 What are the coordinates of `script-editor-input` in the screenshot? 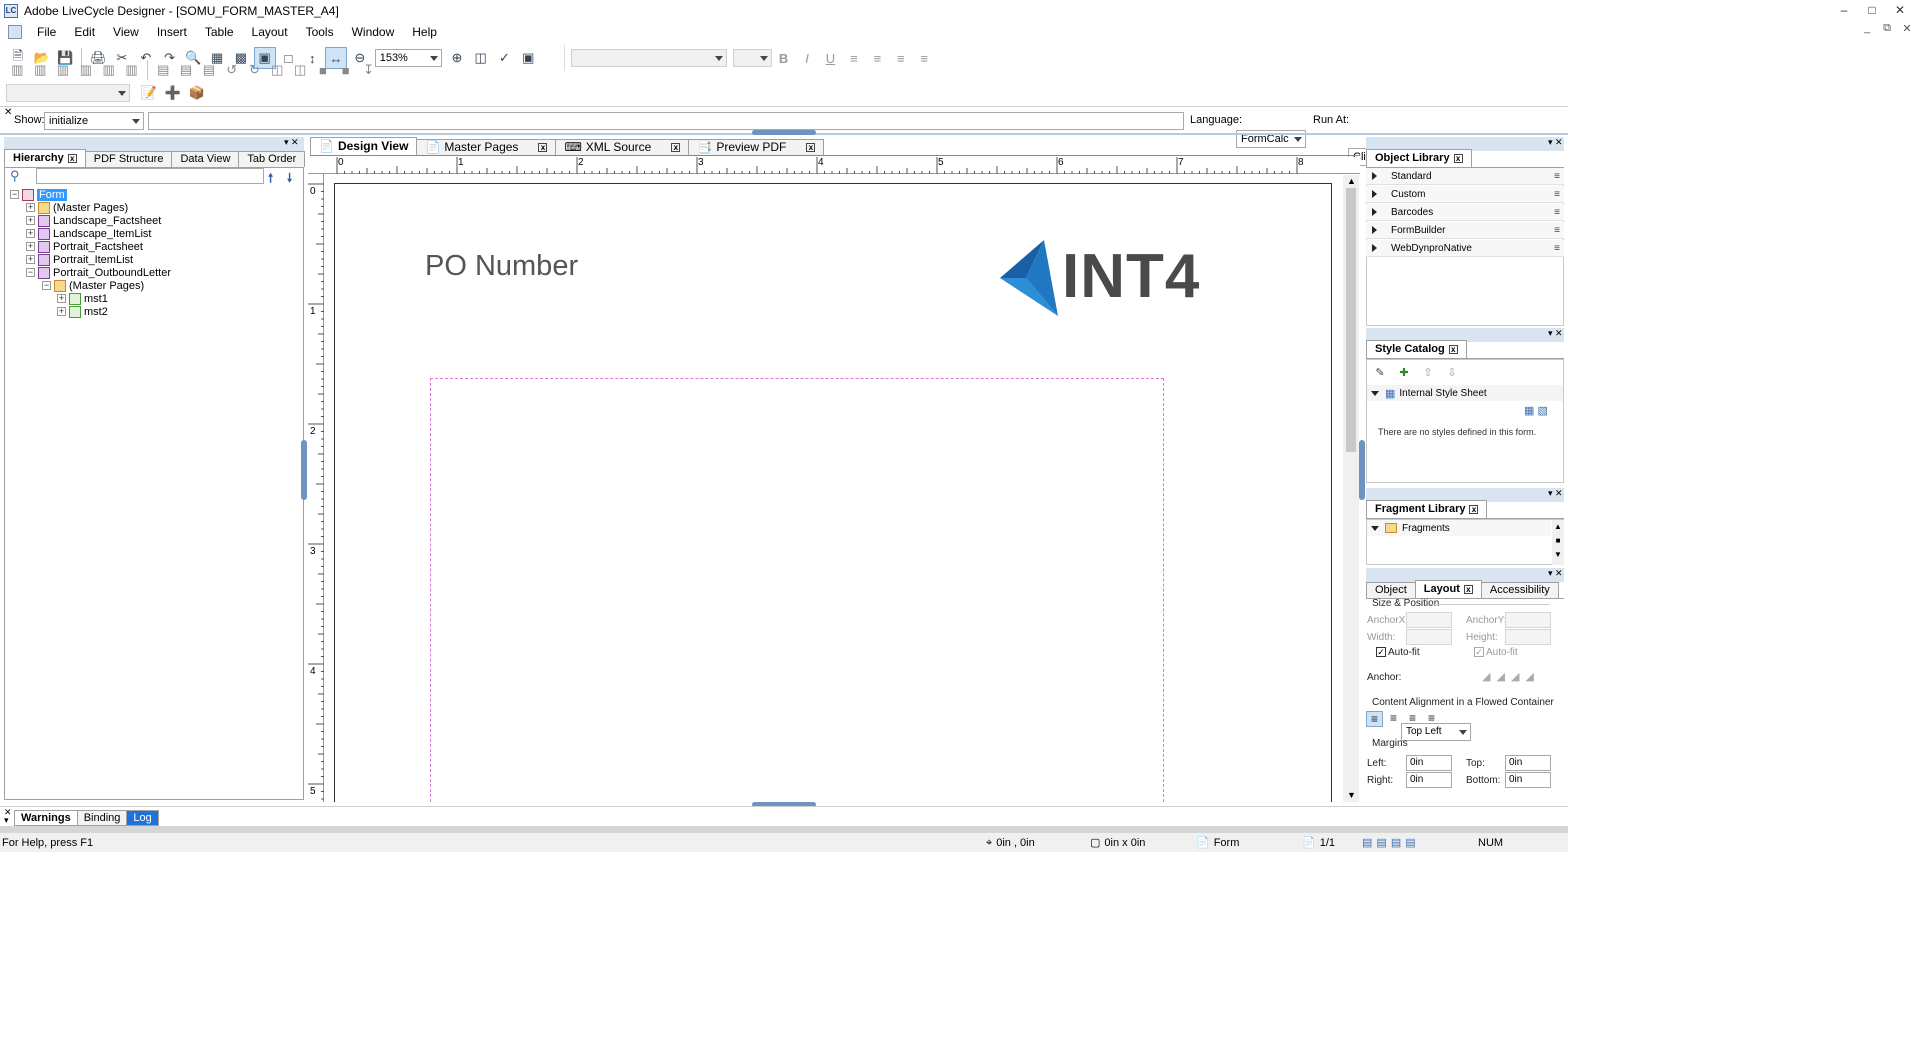 It's located at (666, 121).